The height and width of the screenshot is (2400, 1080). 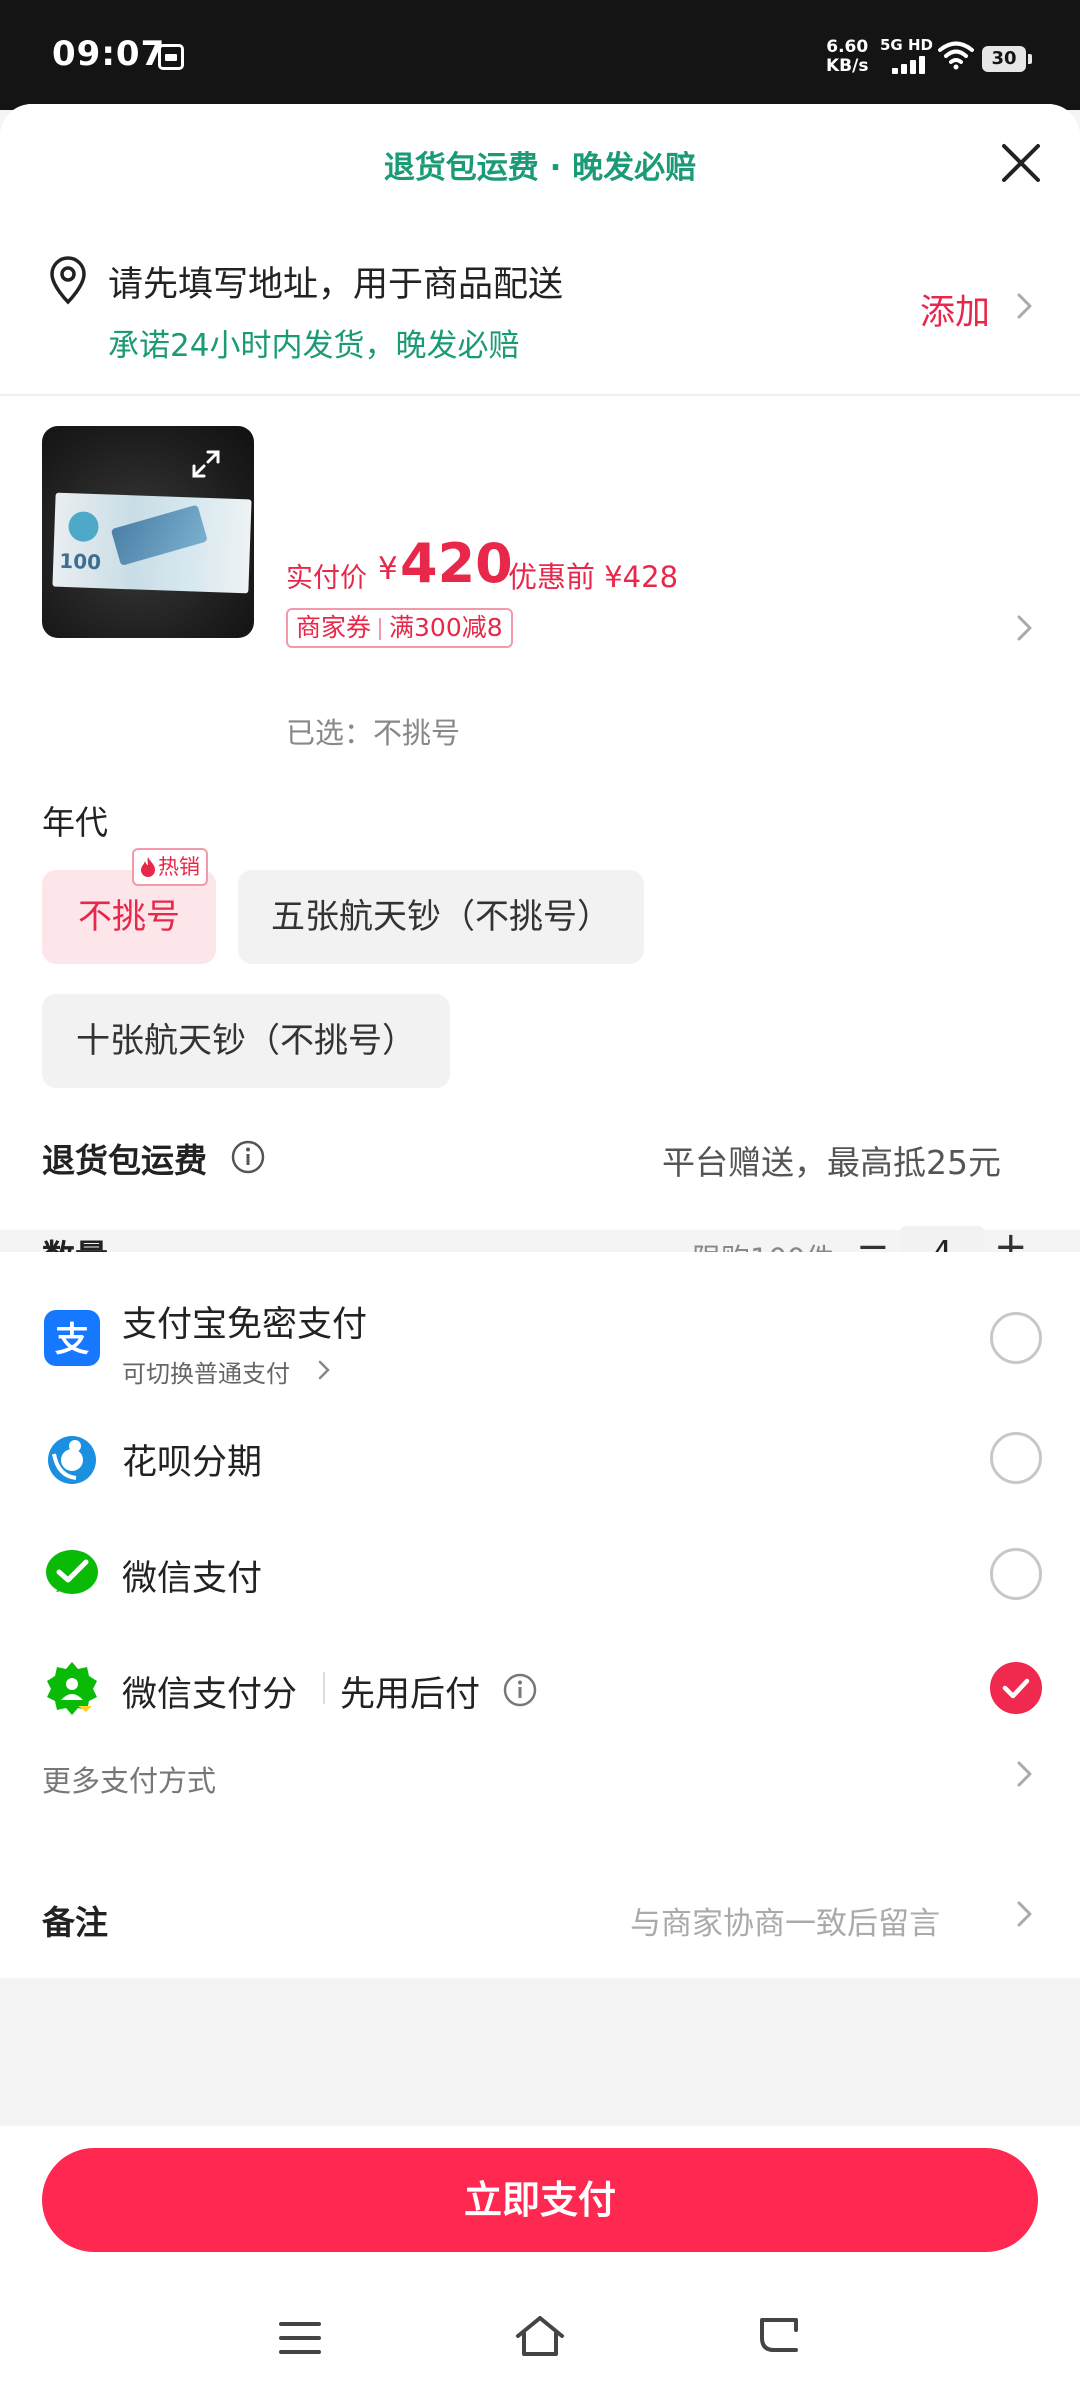 What do you see at coordinates (593, 577) in the screenshot?
I see `original-price: 优惠前 ¥428` at bounding box center [593, 577].